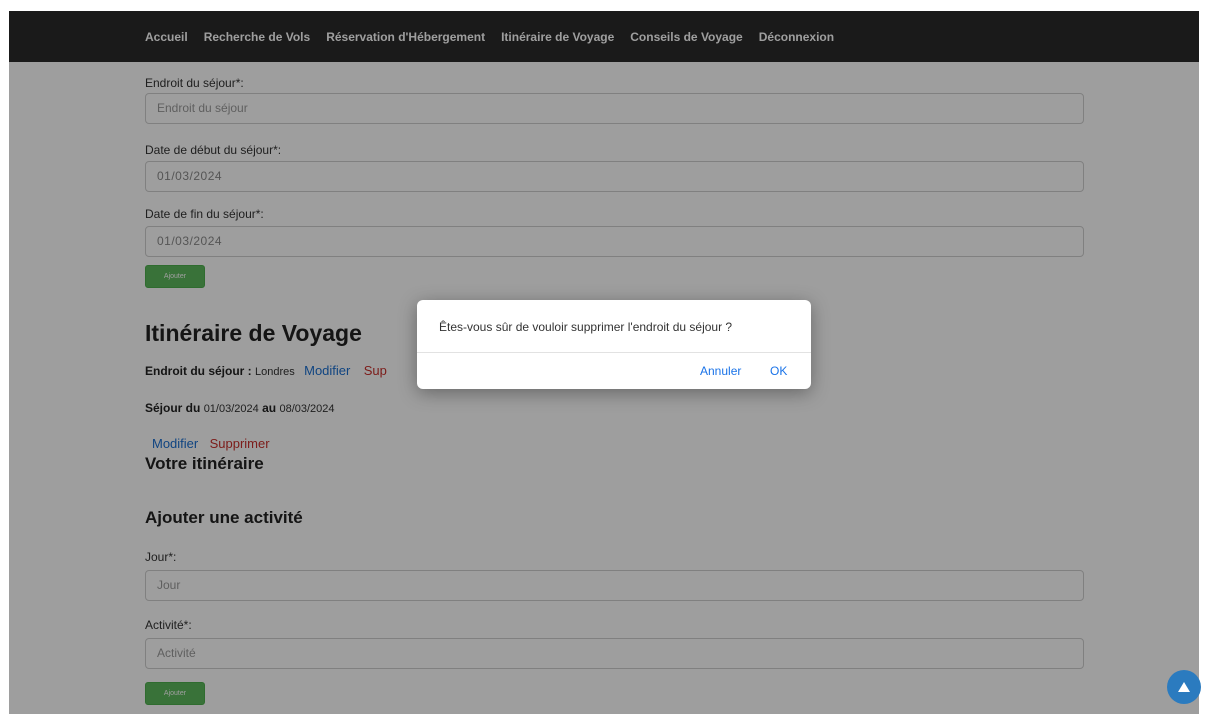 This screenshot has height=714, width=1208. Describe the element at coordinates (614, 352) in the screenshot. I see `dialog-divider` at that location.